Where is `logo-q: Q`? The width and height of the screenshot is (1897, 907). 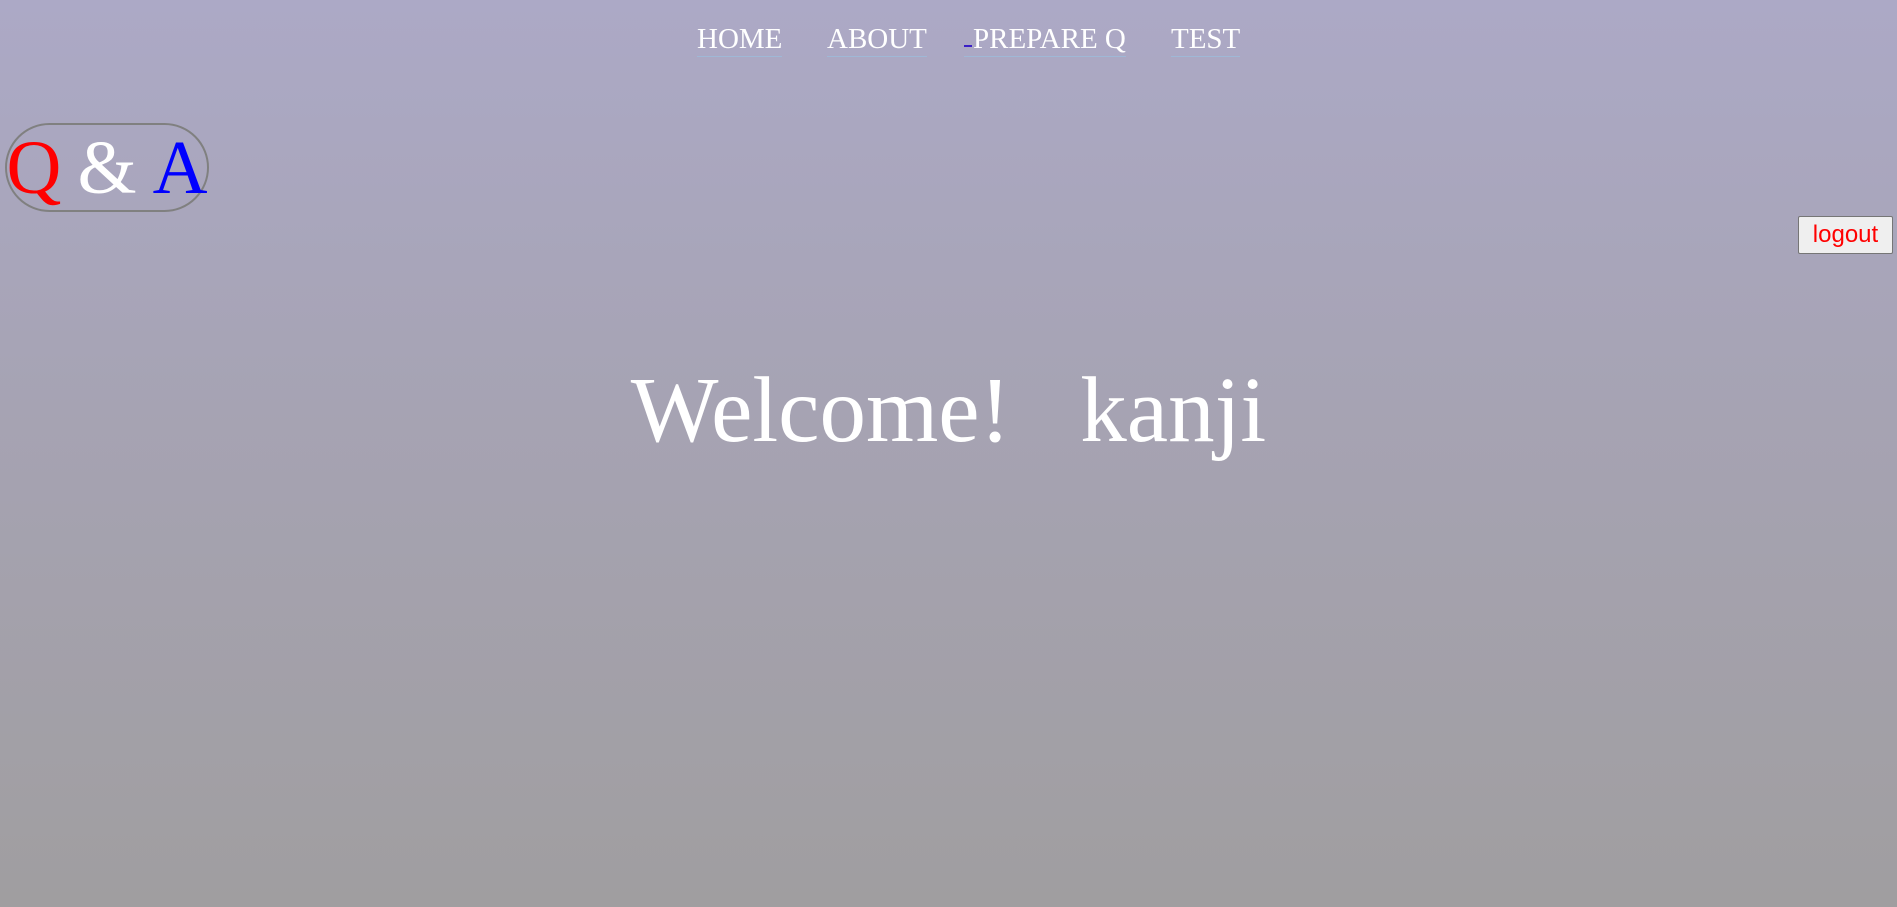 logo-q: Q is located at coordinates (34, 167).